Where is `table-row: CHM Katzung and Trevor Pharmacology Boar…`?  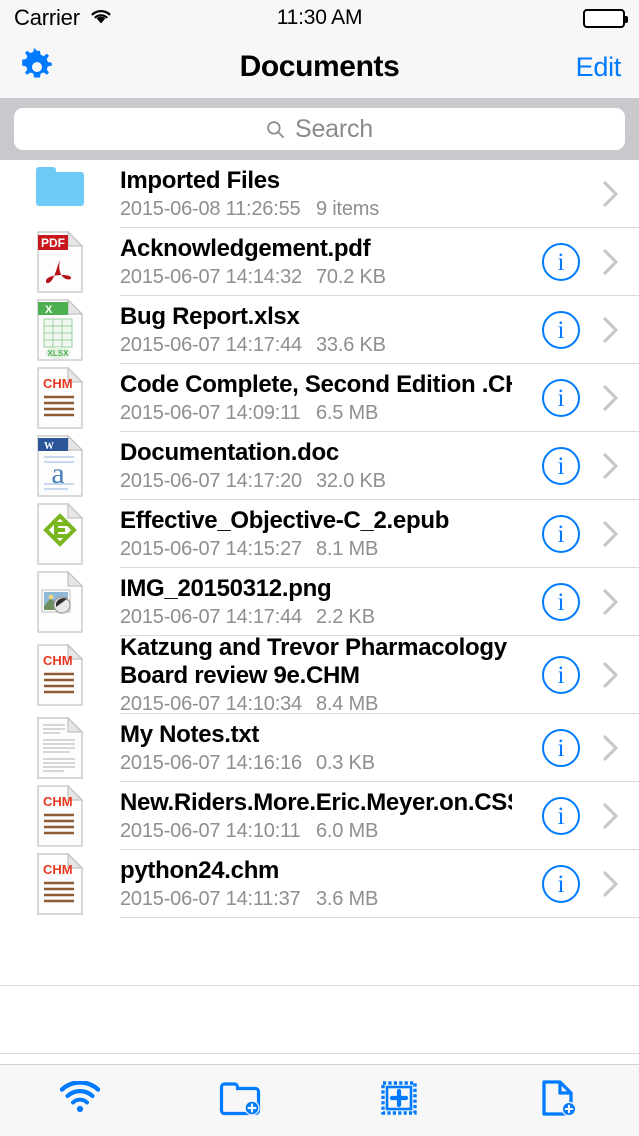
table-row: CHM Katzung and Trevor Pharmacology Boar… is located at coordinates (319, 675).